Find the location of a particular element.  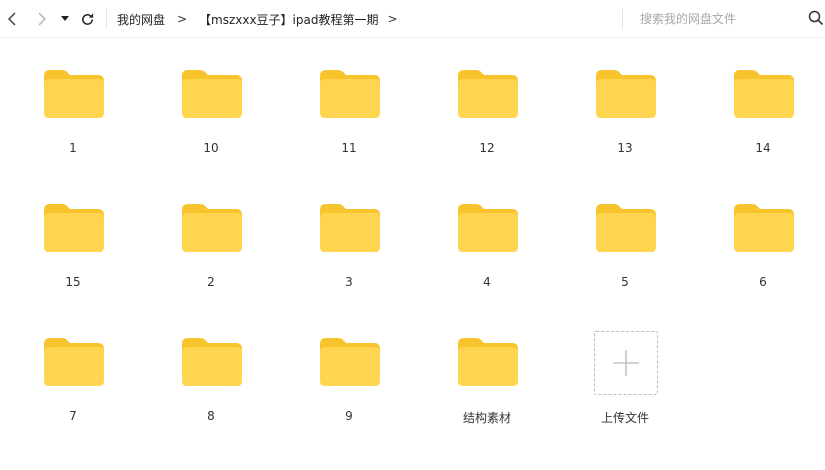

folder-name: 8 is located at coordinates (211, 416).